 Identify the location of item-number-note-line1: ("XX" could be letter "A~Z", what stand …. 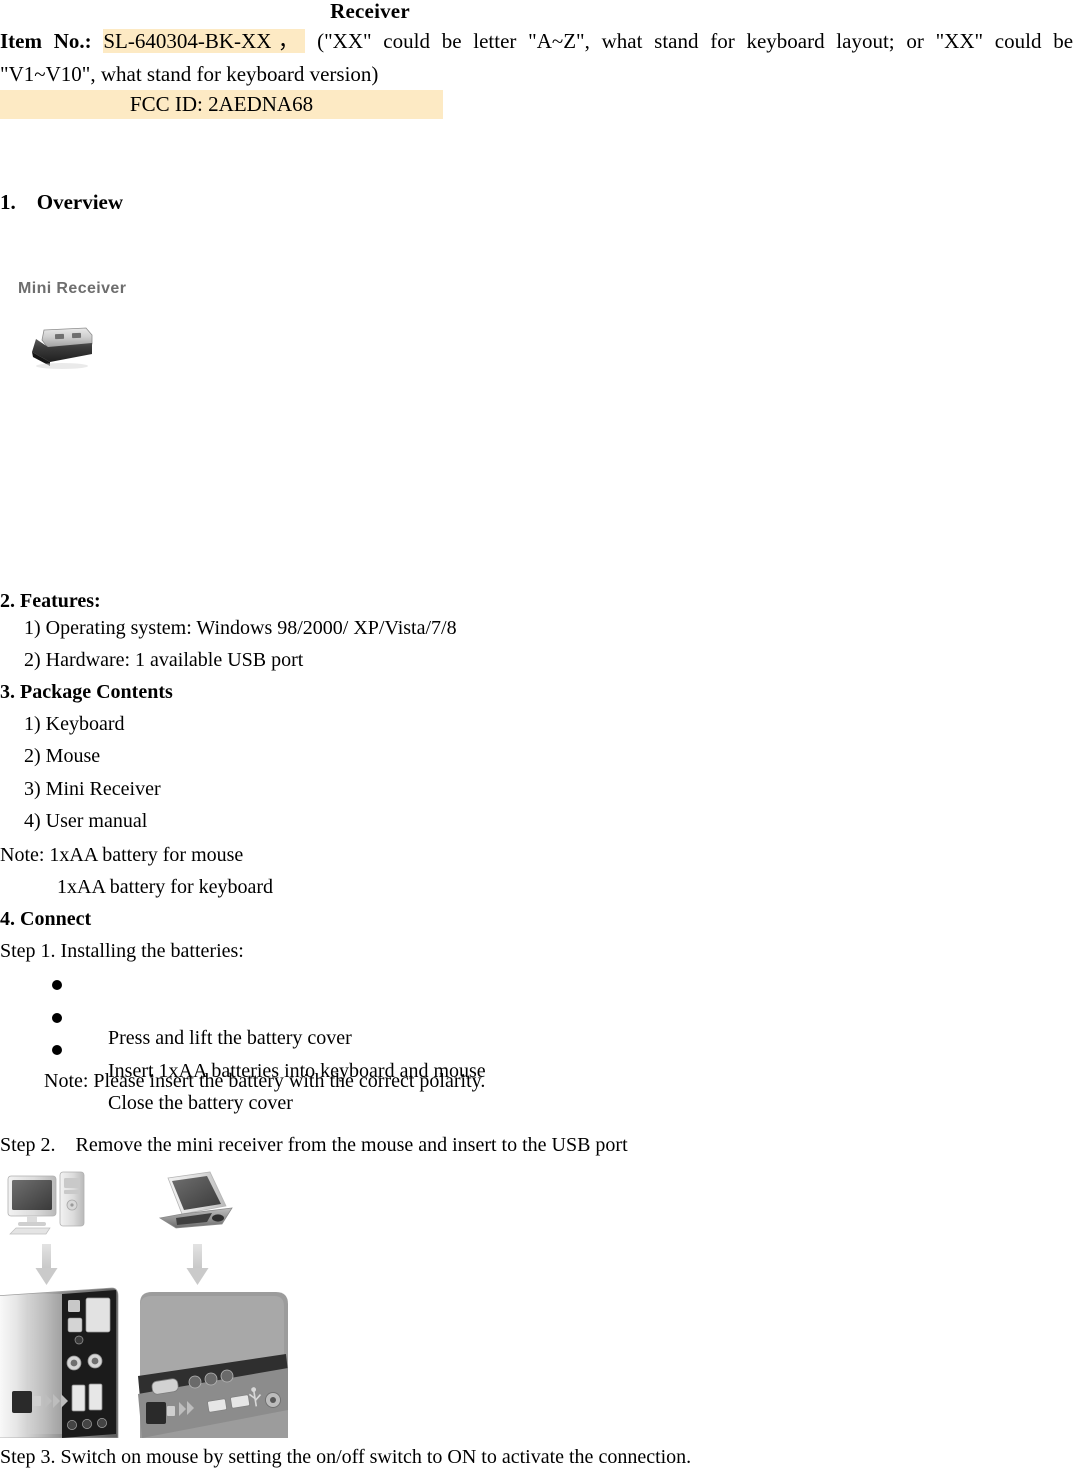
(695, 41).